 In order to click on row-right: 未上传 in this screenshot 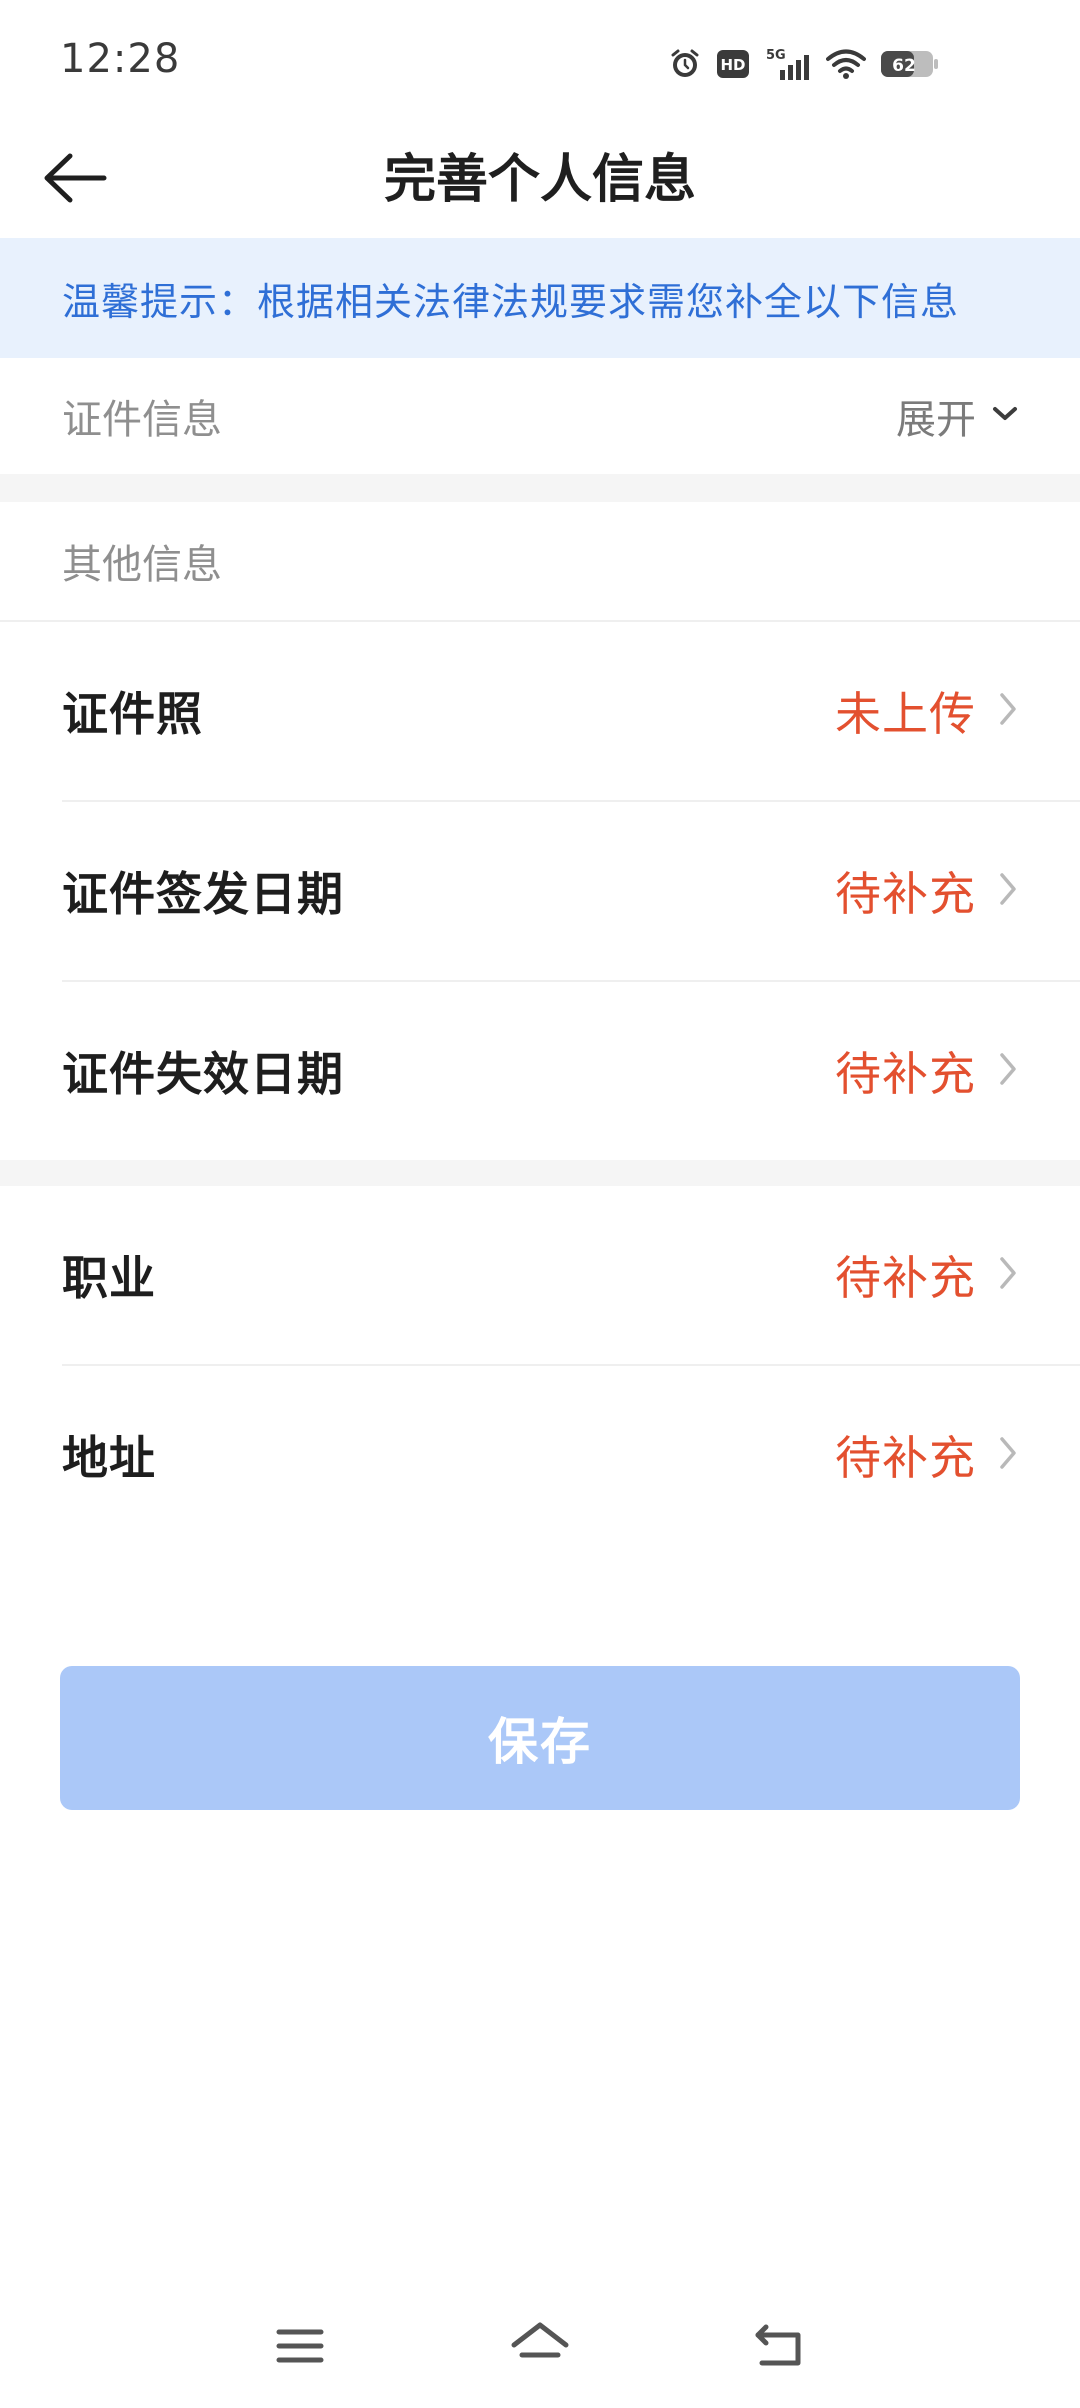, I will do `click(926, 711)`.